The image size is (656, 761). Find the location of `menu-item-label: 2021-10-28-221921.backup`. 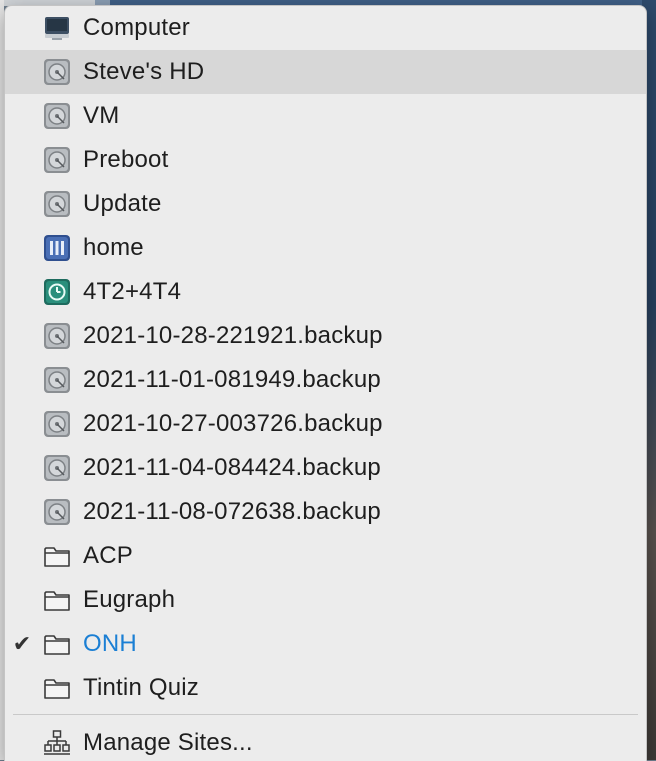

menu-item-label: 2021-10-28-221921.backup is located at coordinates (233, 335).